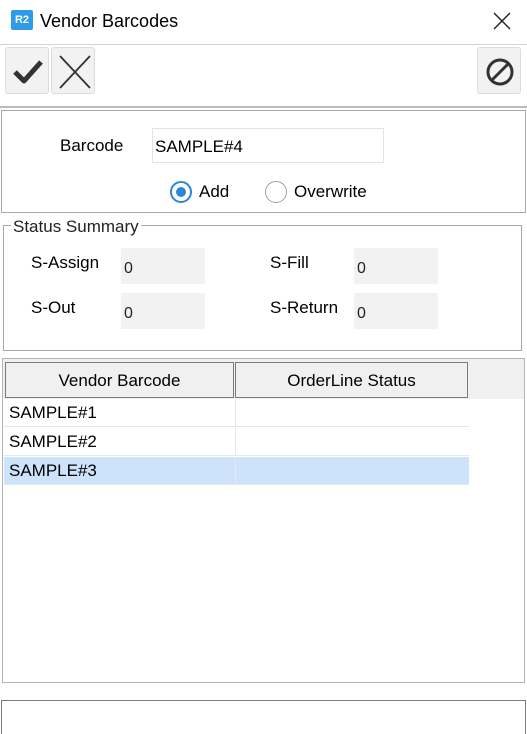 The image size is (527, 734). What do you see at coordinates (304, 307) in the screenshot?
I see `s-return-label: S-Return` at bounding box center [304, 307].